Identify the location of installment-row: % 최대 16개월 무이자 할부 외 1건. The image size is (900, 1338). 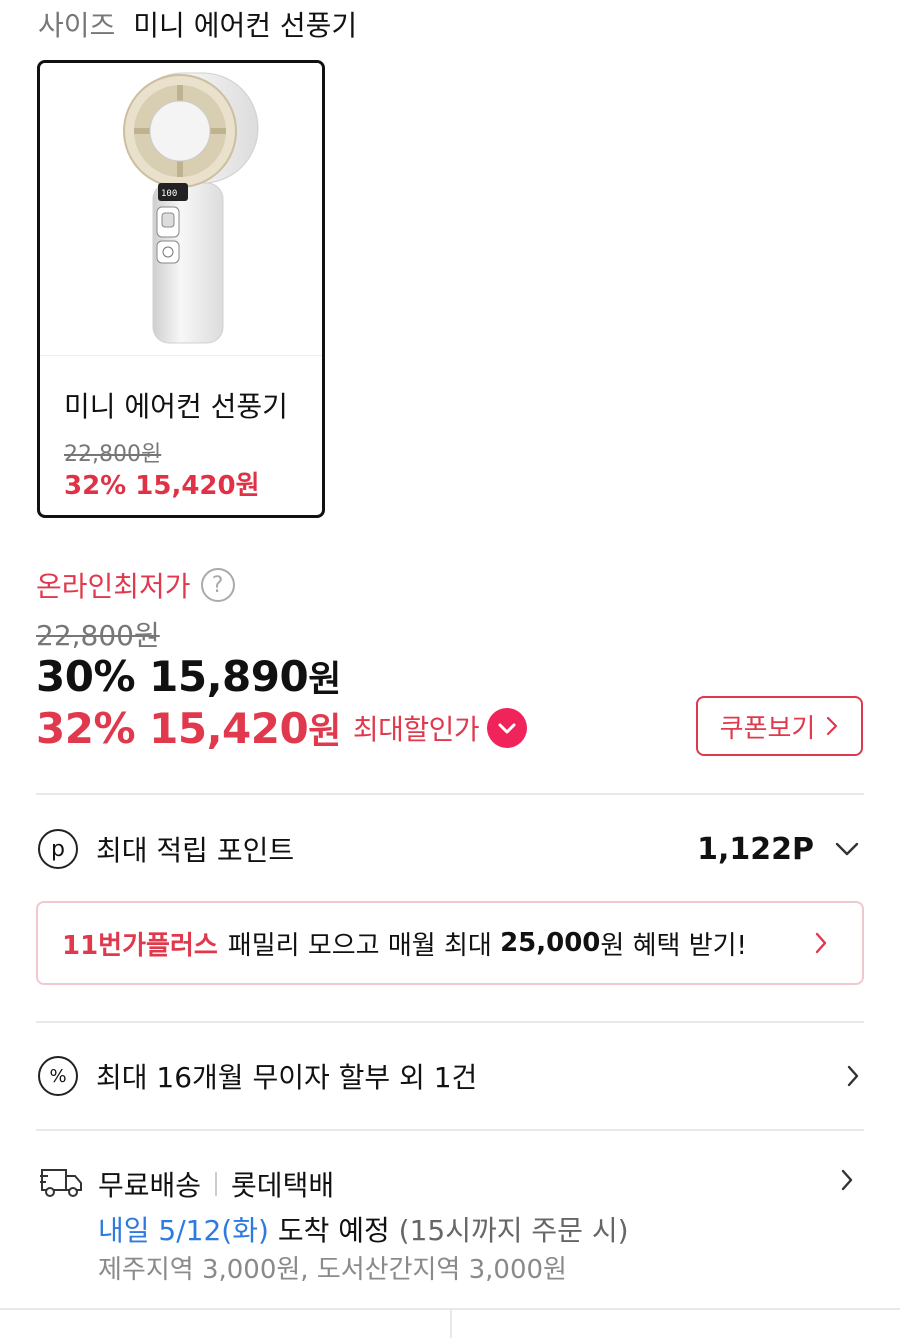
(451, 1076).